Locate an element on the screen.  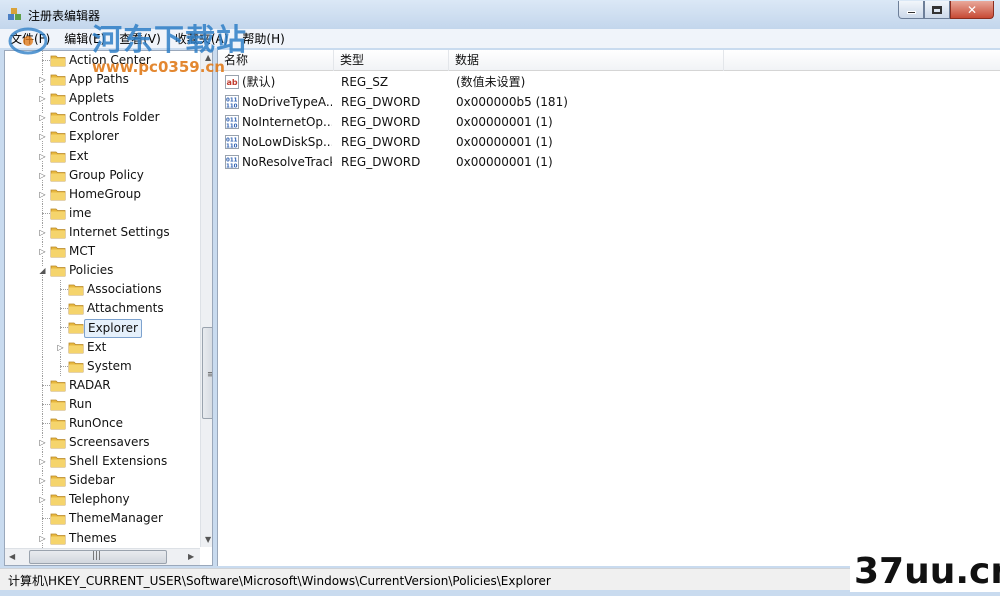
tree-item: ▷ Screensavers is located at coordinates (102, 442).